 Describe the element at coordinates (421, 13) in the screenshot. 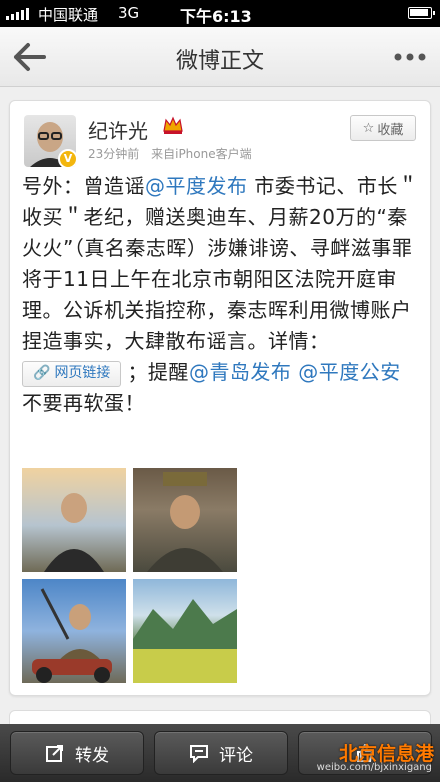

I see `battery-icon` at that location.